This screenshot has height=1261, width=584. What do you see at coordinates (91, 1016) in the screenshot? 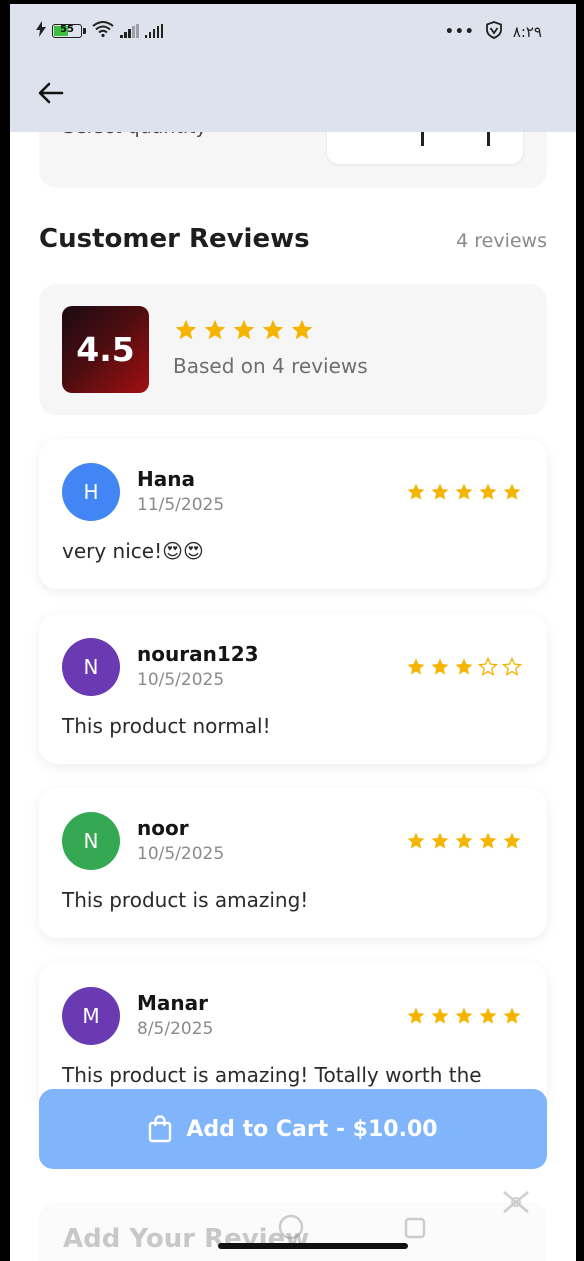
I see `avatar: M` at bounding box center [91, 1016].